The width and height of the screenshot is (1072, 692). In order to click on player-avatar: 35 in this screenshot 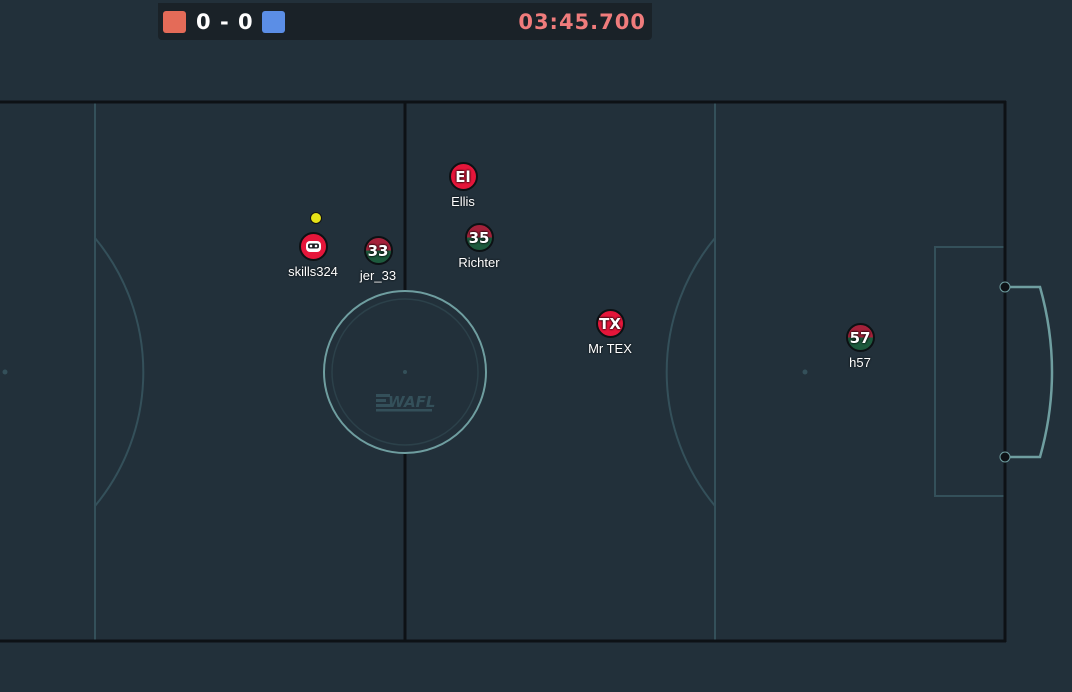, I will do `click(479, 237)`.